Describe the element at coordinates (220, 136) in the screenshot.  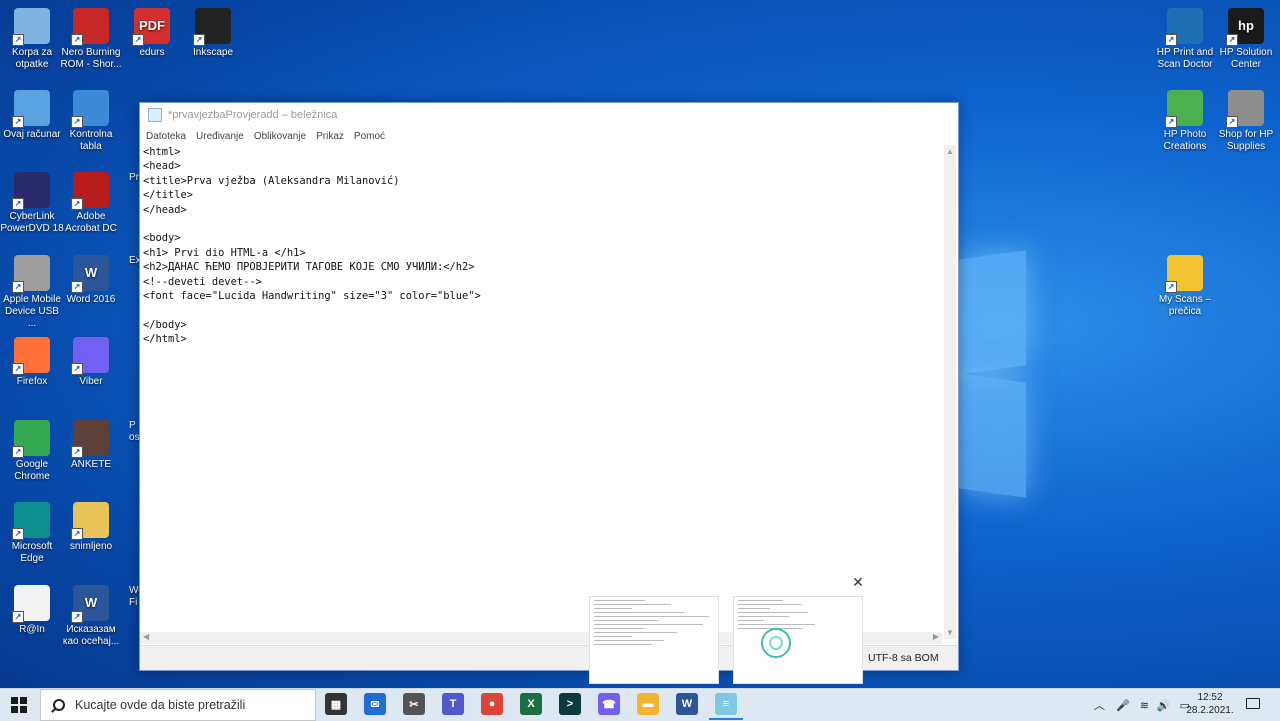
I see `menu-edit: Uređivanje` at that location.